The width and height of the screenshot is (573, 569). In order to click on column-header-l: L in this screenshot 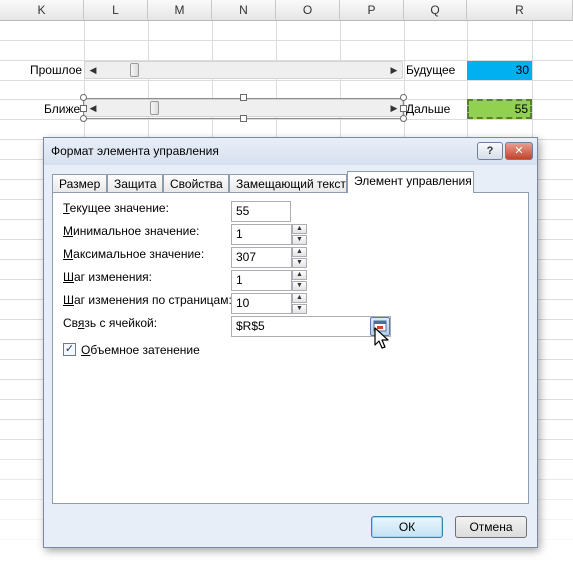, I will do `click(116, 10)`.